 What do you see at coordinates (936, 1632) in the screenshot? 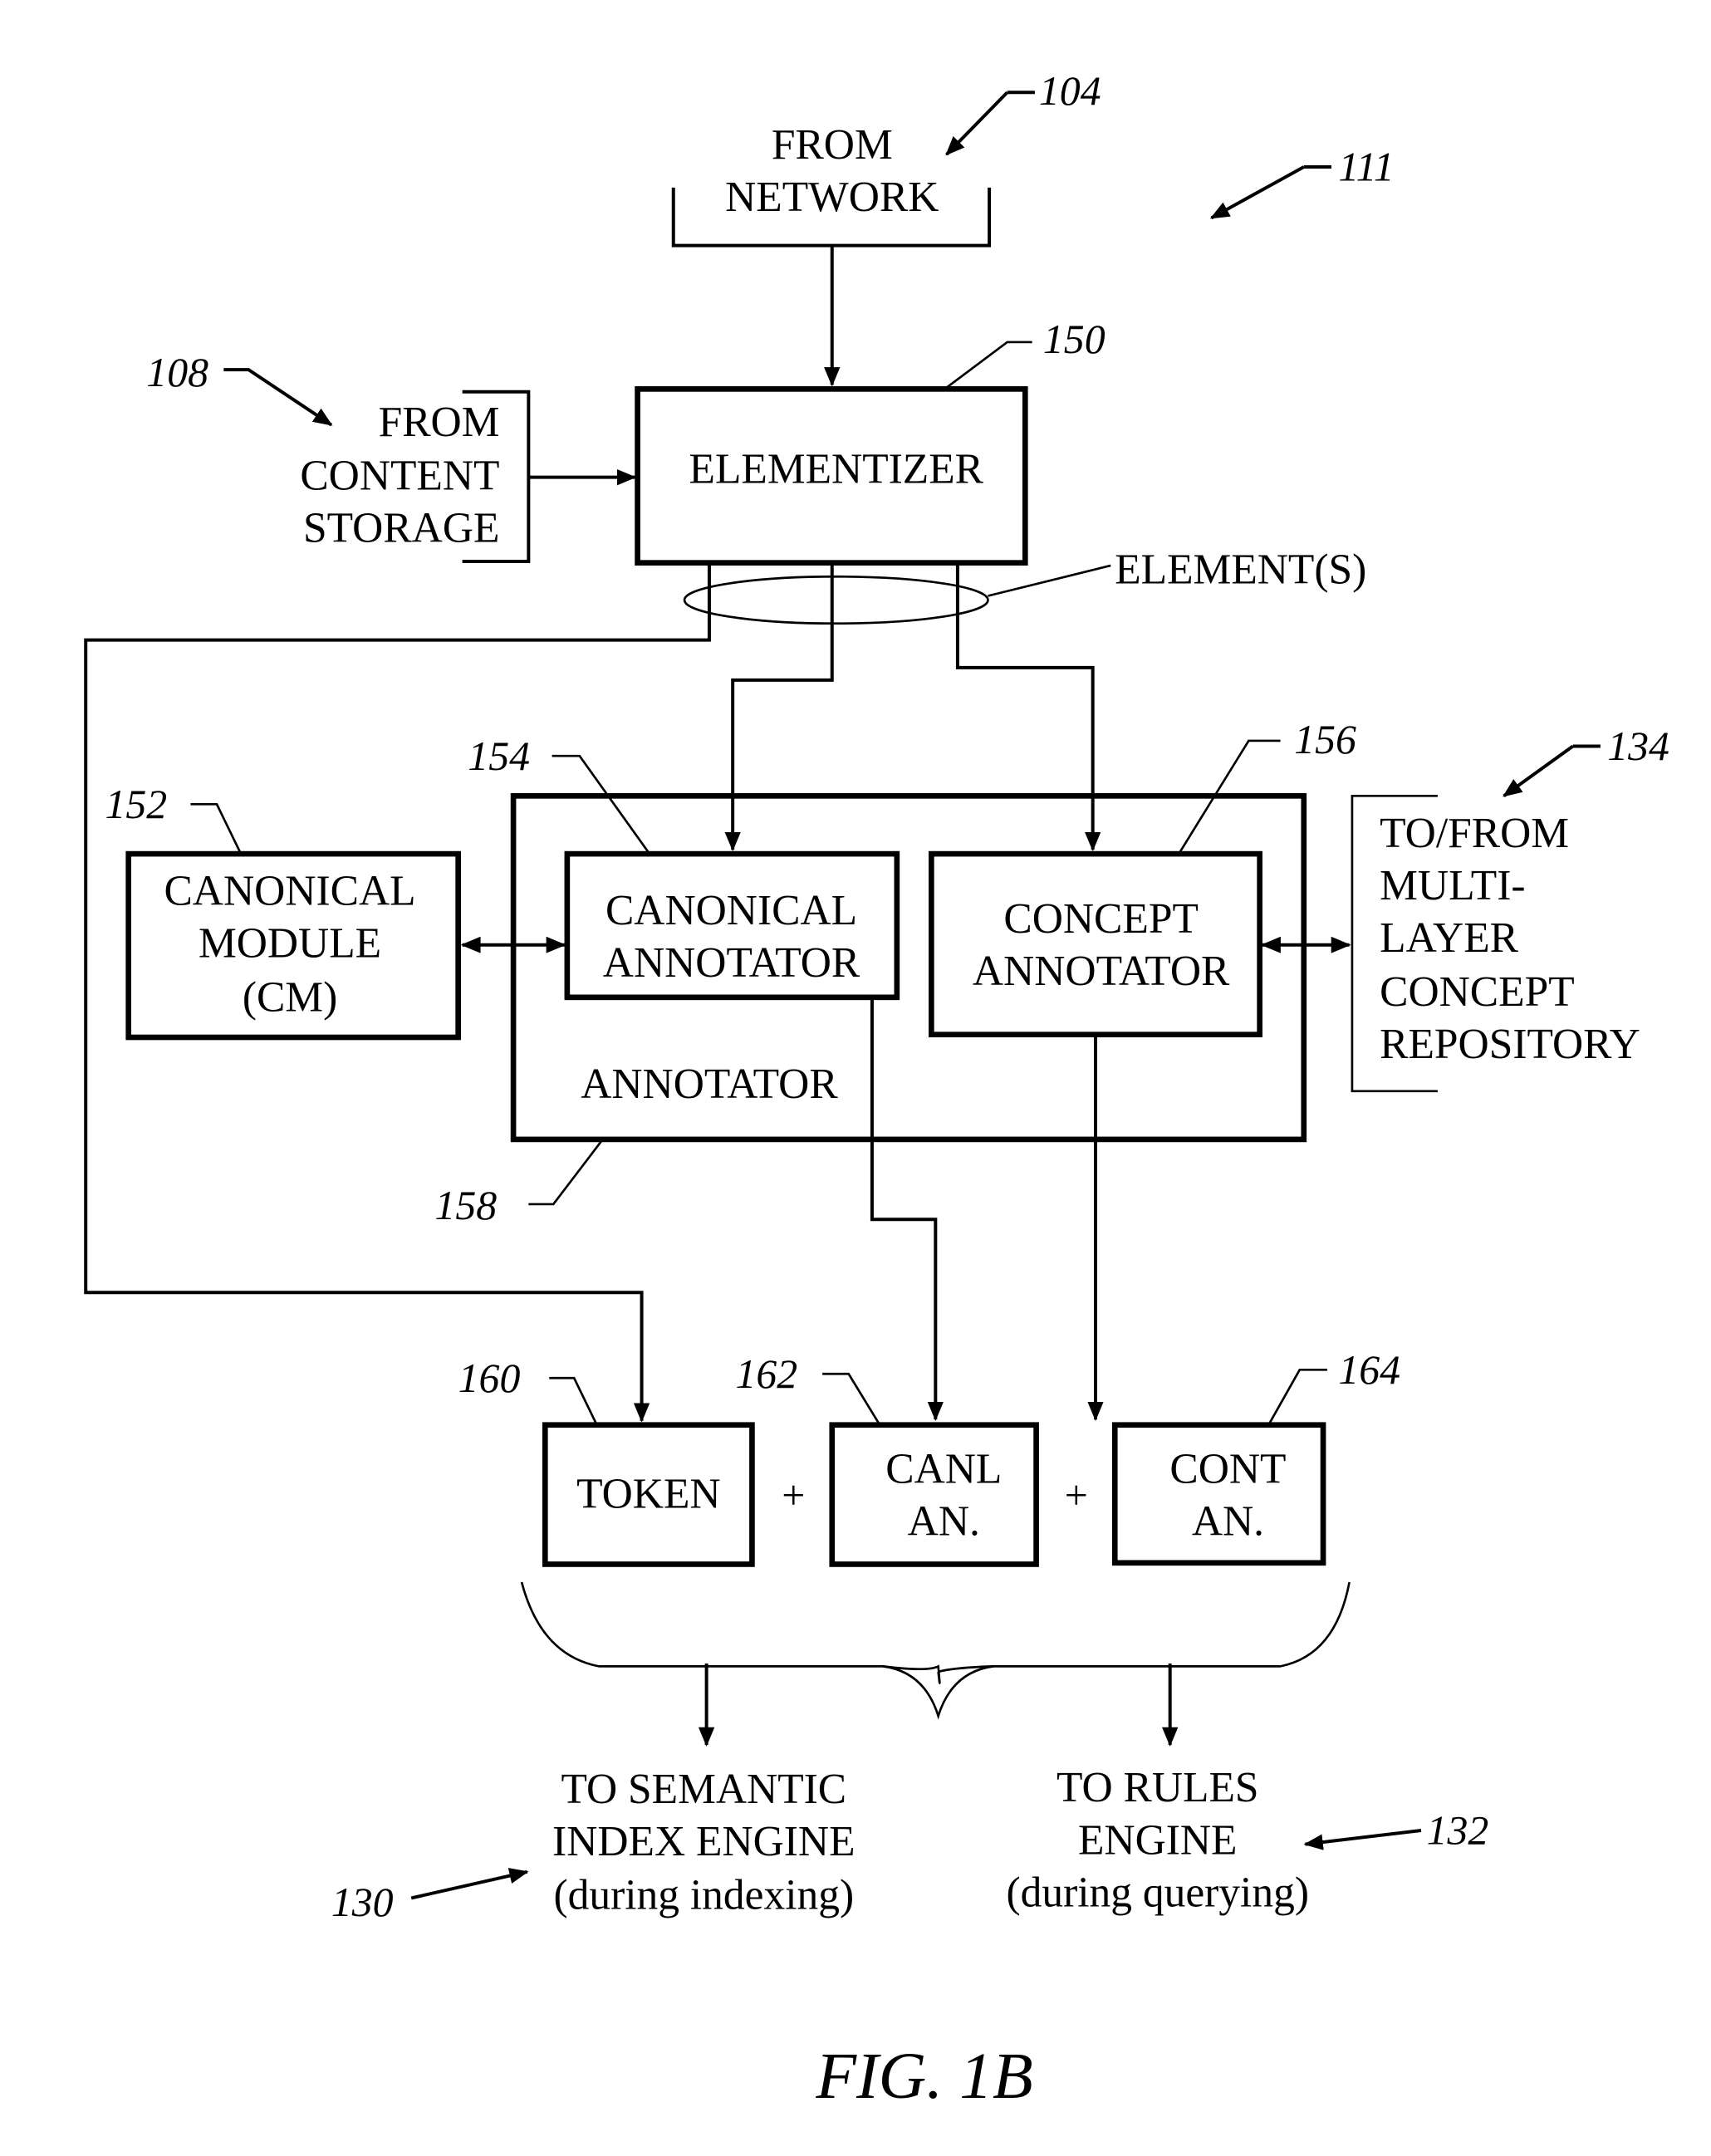
I see `grouping-brace` at bounding box center [936, 1632].